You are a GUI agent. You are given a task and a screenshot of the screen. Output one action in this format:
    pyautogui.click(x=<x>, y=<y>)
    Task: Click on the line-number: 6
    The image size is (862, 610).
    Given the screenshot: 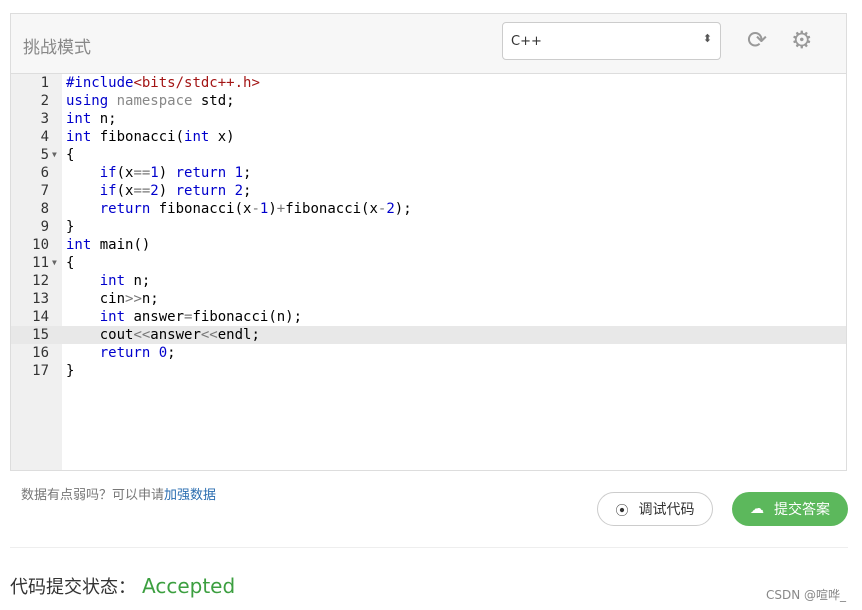 What is the action you would take?
    pyautogui.click(x=44, y=173)
    